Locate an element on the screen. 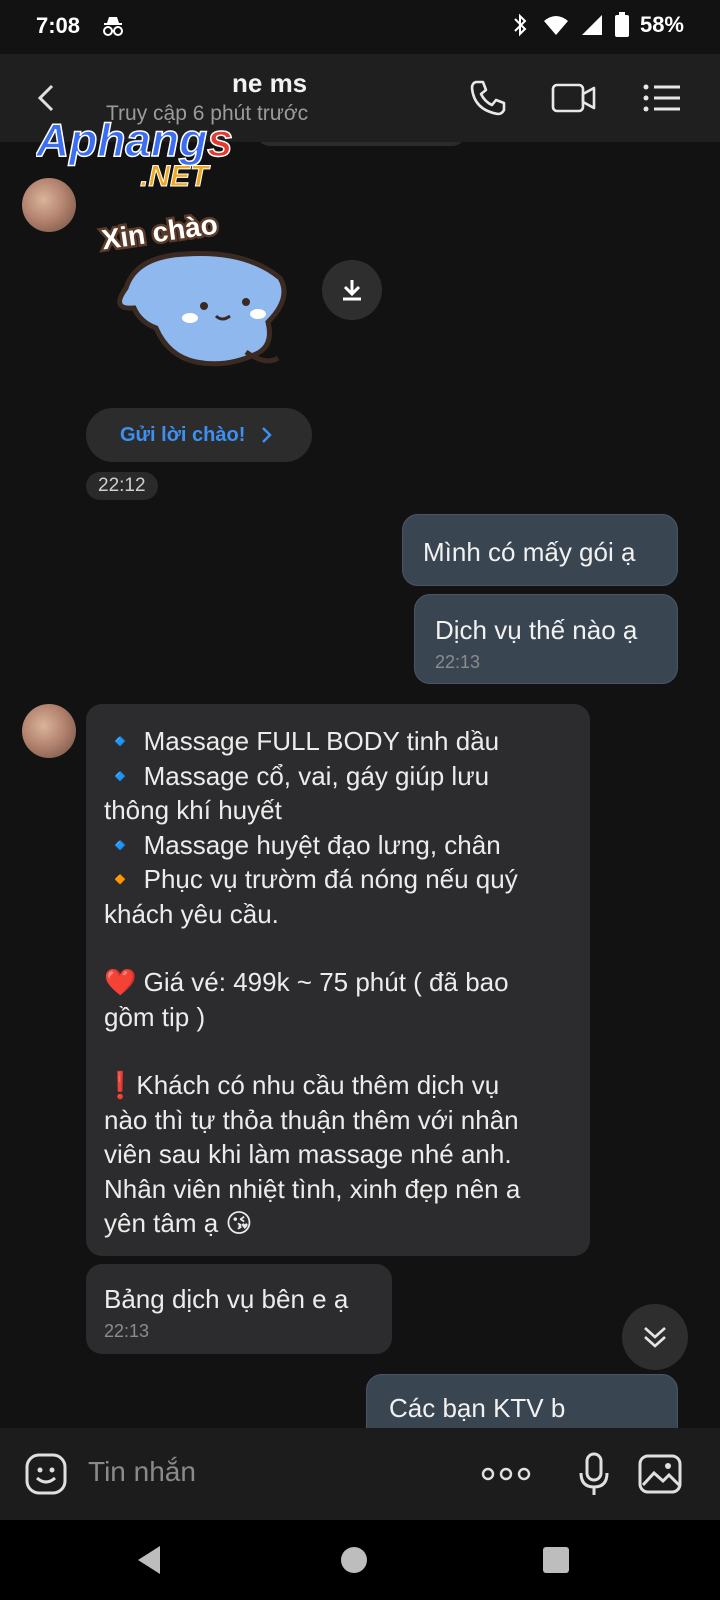  message-line: ❤️ Giá vé: 499k ~ 75 phút ( đã bao is located at coordinates (306, 982).